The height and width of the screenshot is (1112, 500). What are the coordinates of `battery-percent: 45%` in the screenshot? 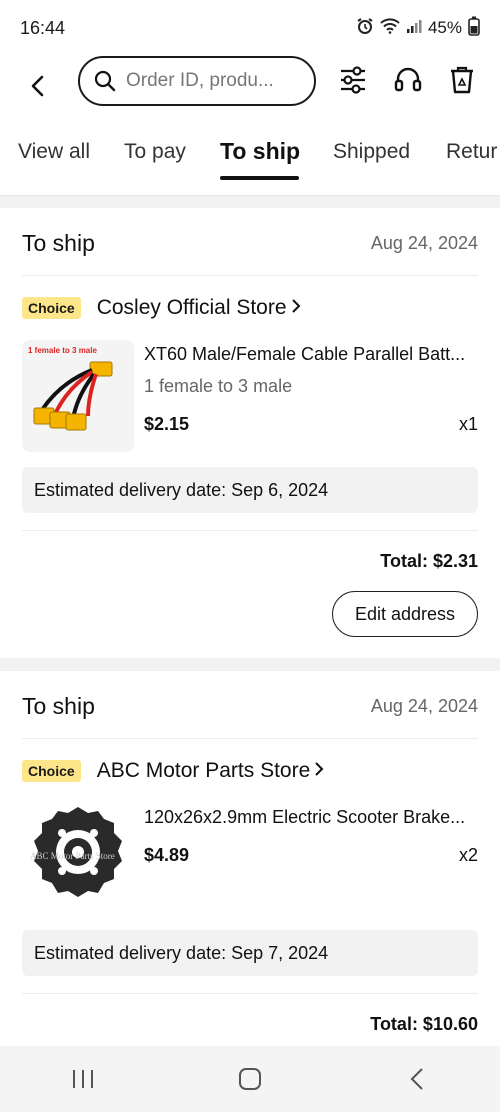 It's located at (444, 27).